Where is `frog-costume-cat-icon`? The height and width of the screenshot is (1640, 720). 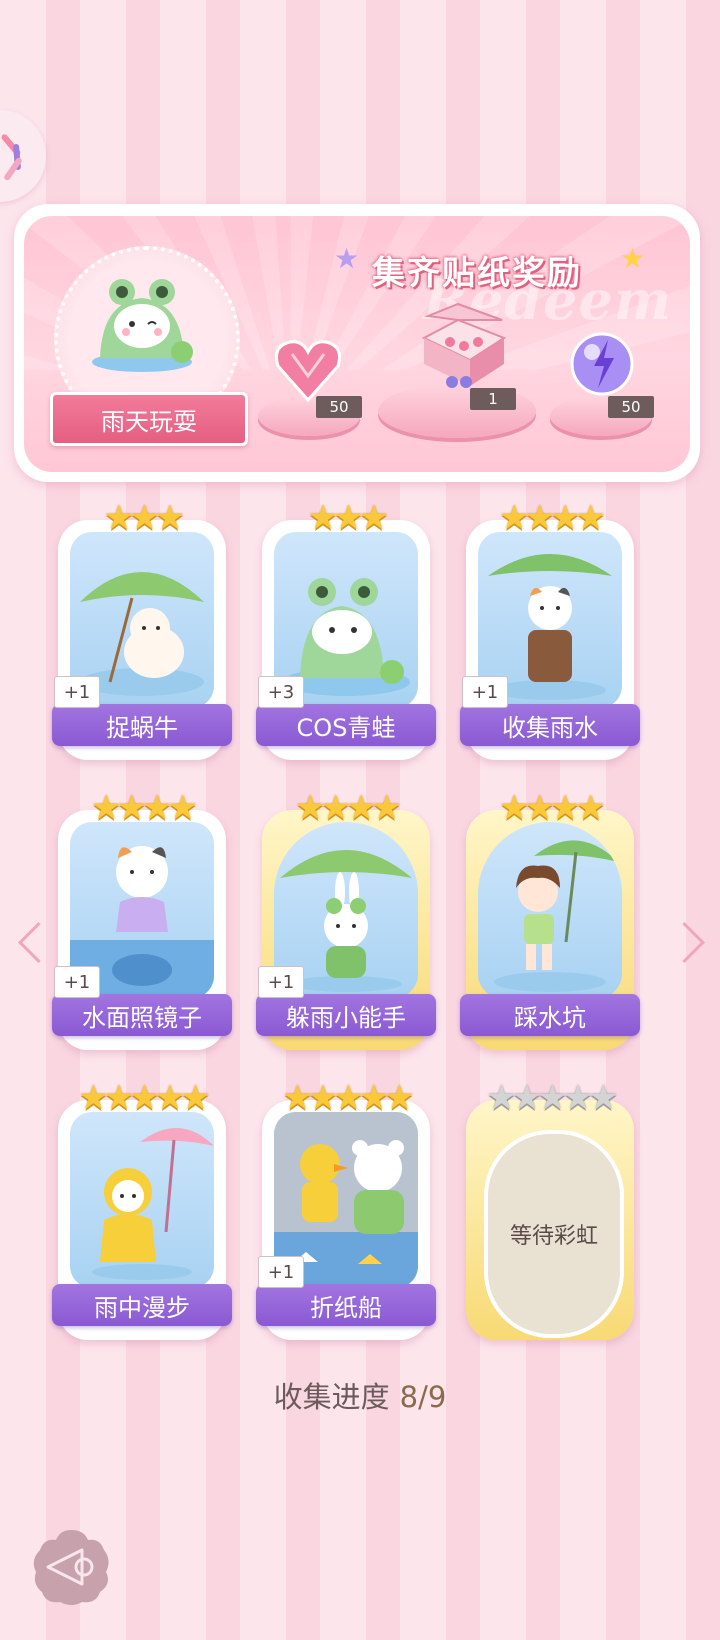
frog-costume-cat-icon is located at coordinates (142, 325).